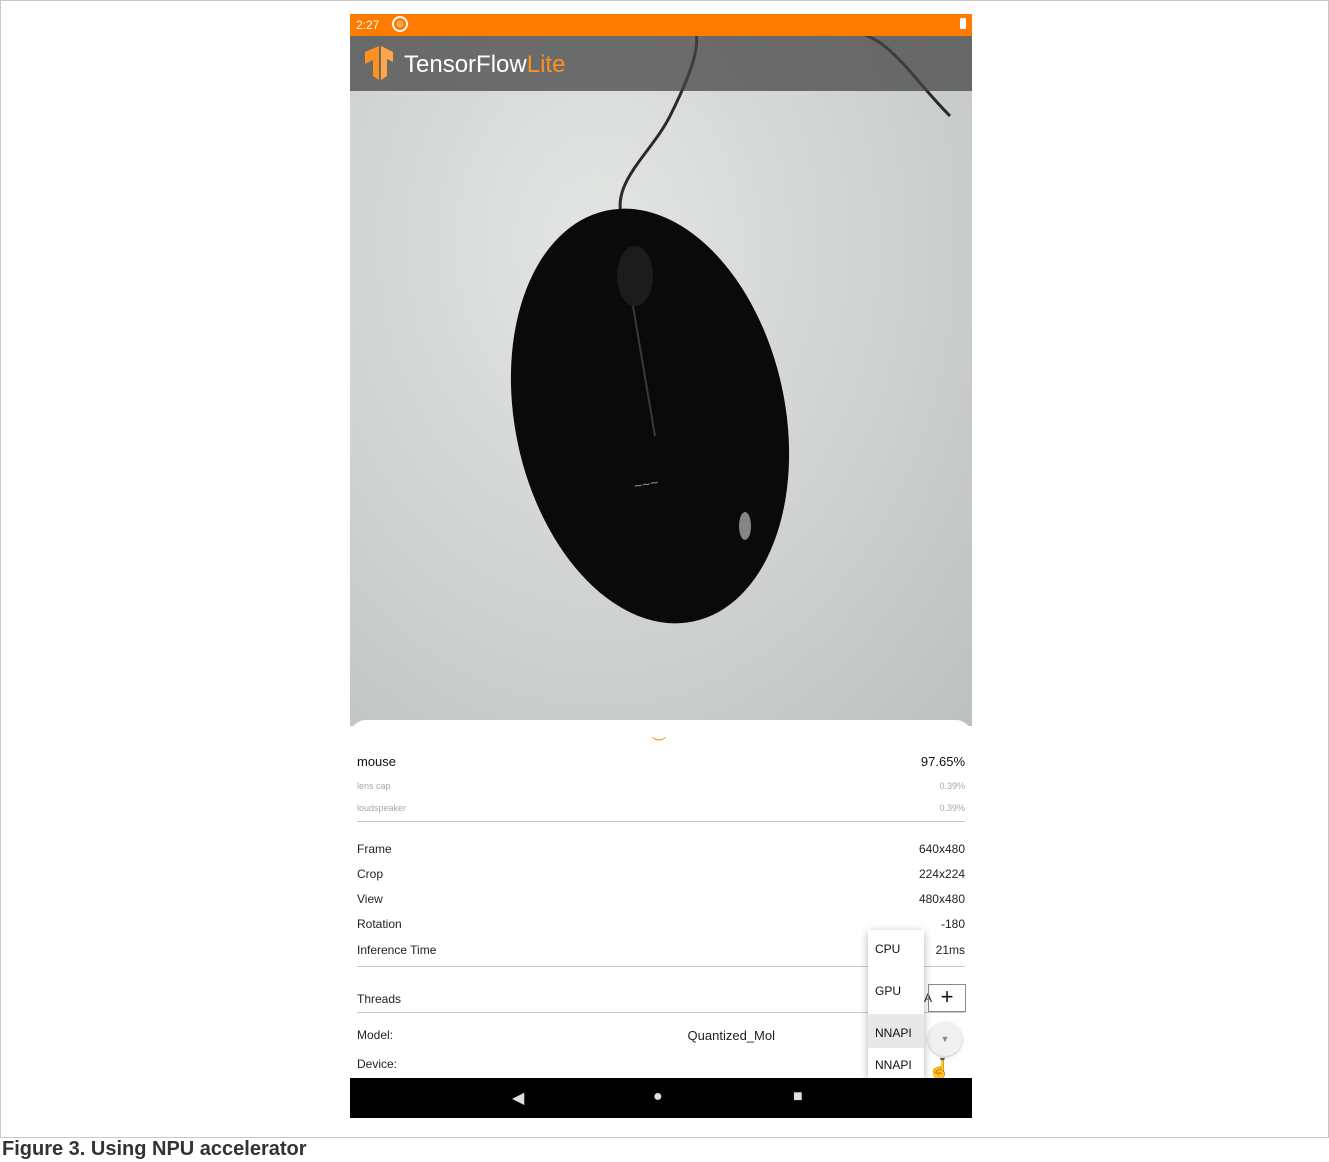  Describe the element at coordinates (896, 1004) in the screenshot. I see `device-dropdown-menu: CPU GPU NNAPI NNAPI` at that location.